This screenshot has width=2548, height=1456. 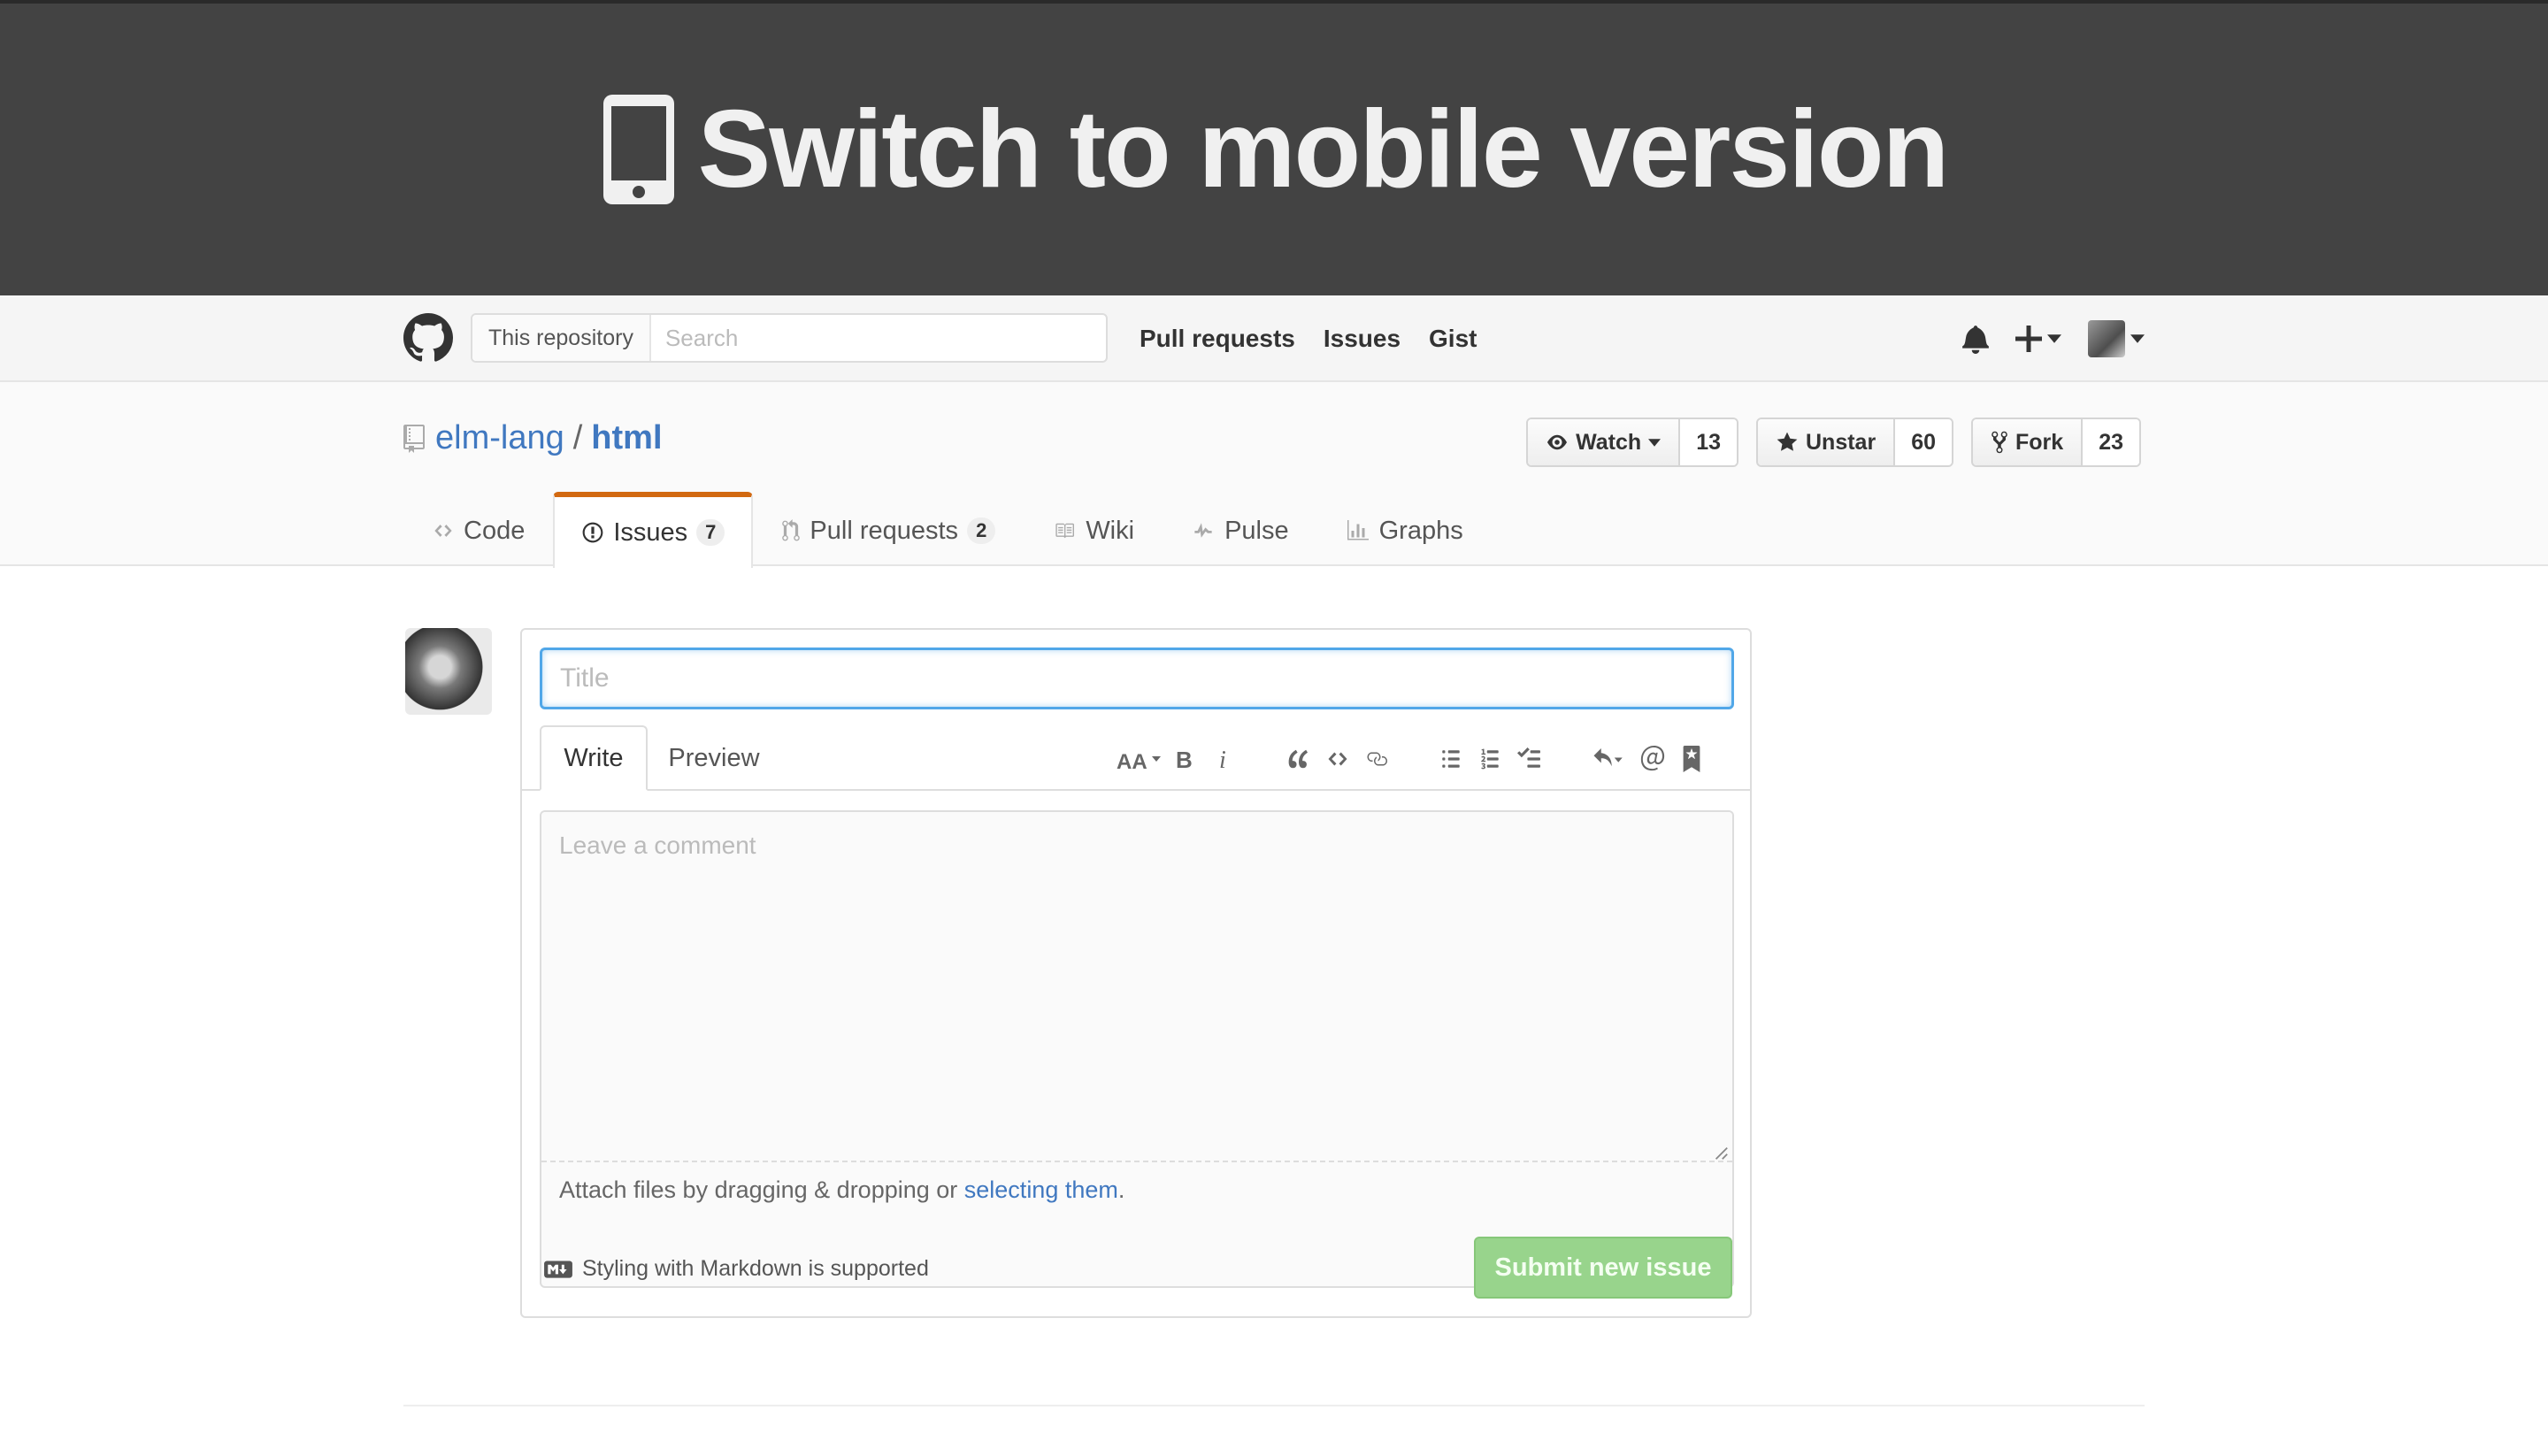 What do you see at coordinates (1136, 987) in the screenshot?
I see `comment-textarea` at bounding box center [1136, 987].